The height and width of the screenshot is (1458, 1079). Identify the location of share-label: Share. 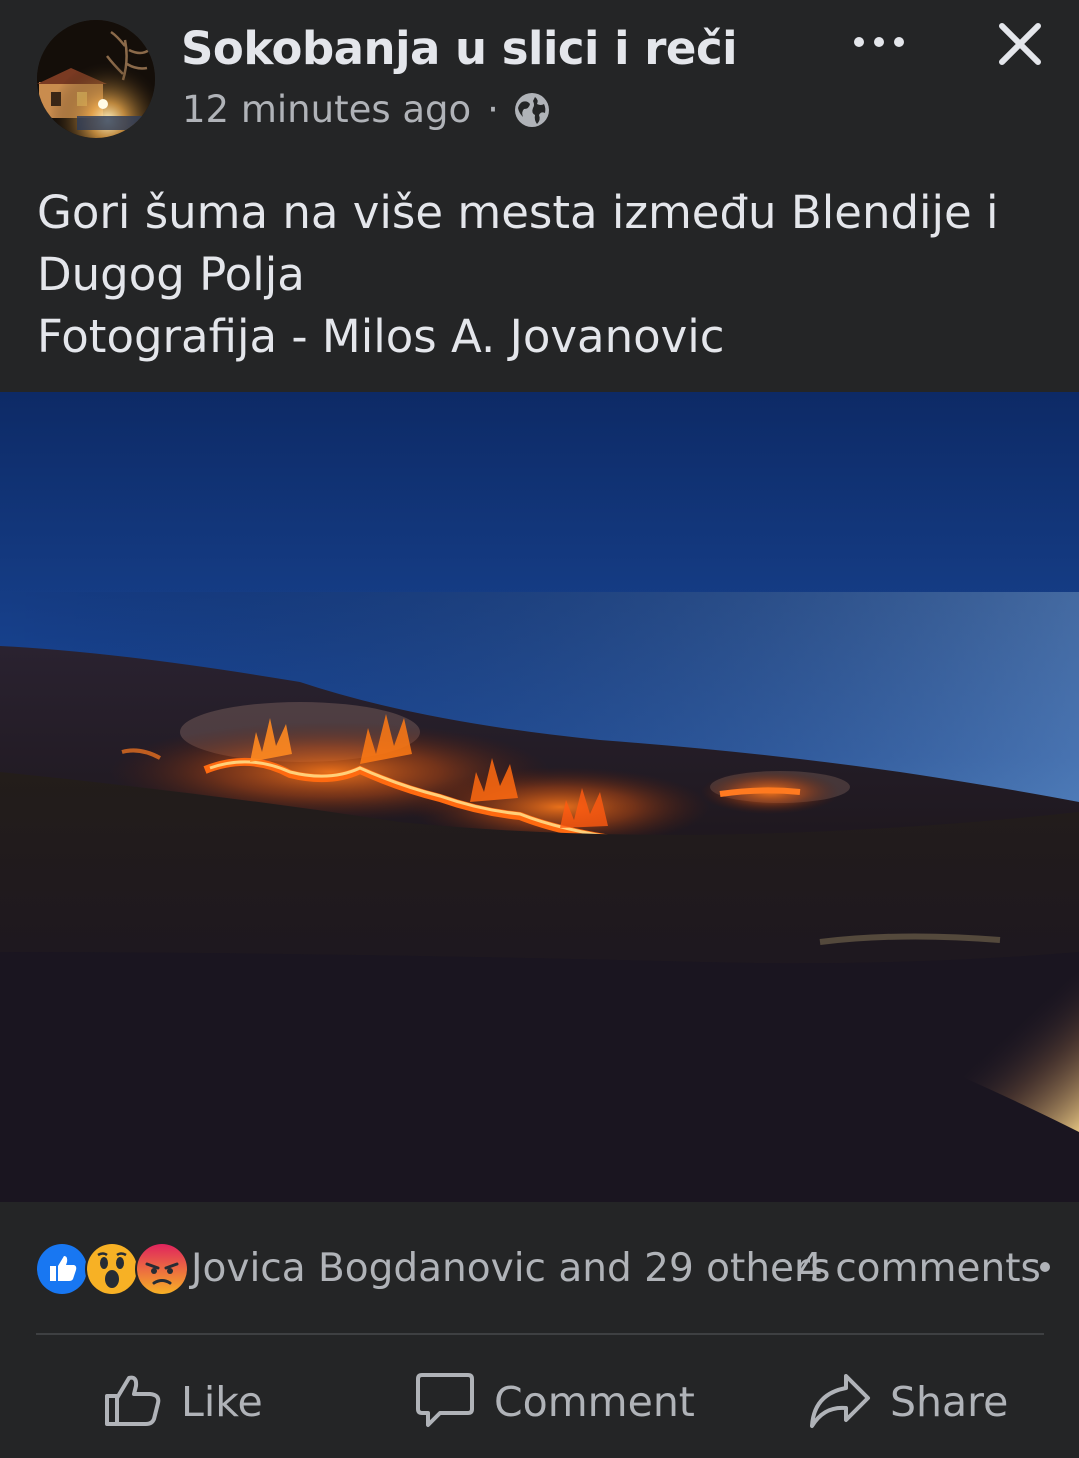
(949, 1402).